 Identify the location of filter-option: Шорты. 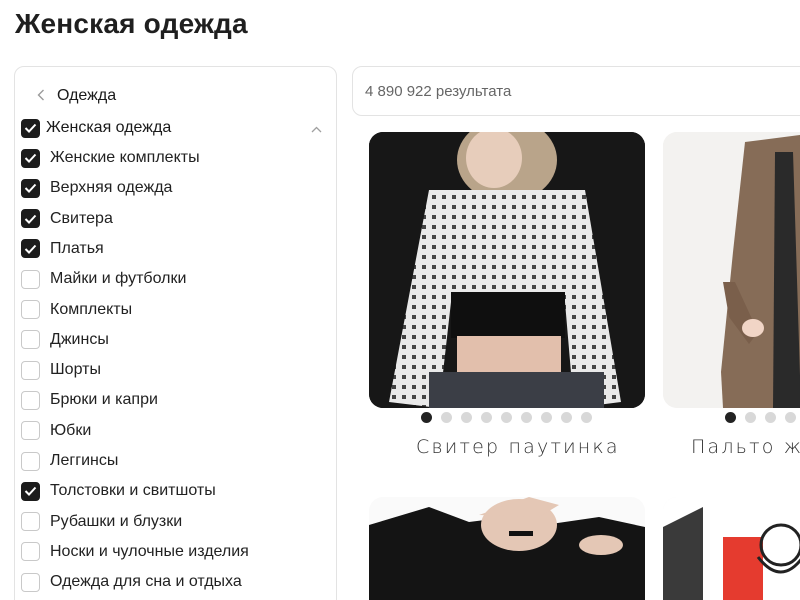
(61, 370).